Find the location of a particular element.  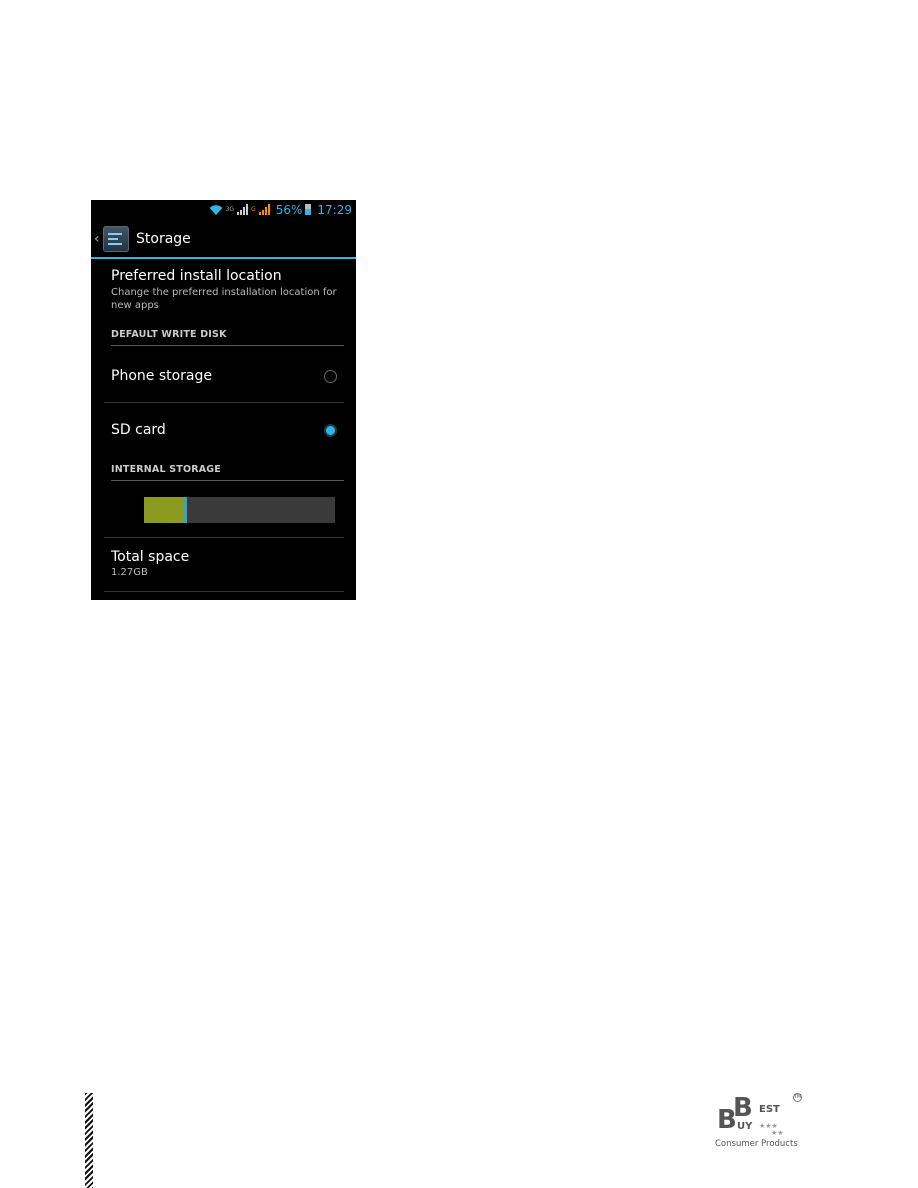

total-space-title: Total space is located at coordinates (150, 557).